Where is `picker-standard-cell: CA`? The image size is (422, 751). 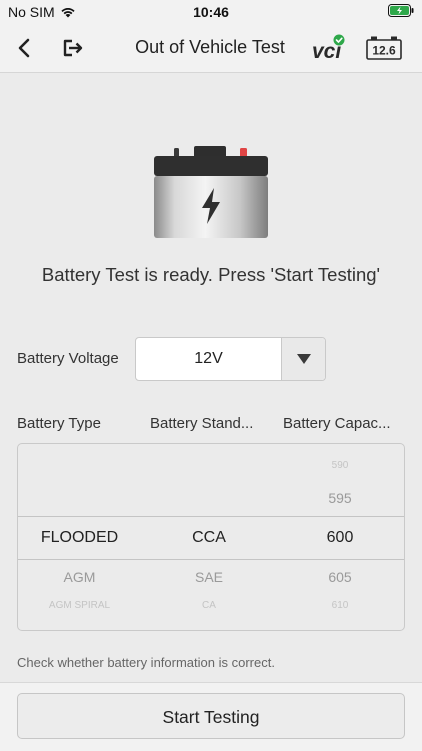 picker-standard-cell: CA is located at coordinates (209, 605).